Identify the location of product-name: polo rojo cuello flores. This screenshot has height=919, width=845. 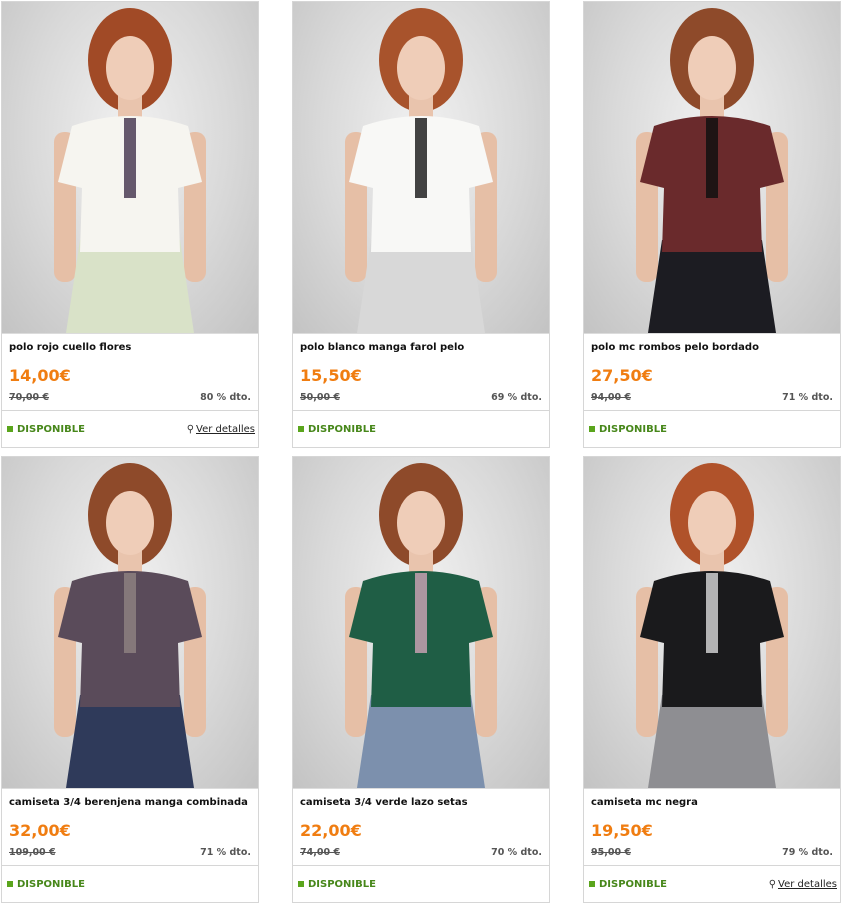
(130, 349).